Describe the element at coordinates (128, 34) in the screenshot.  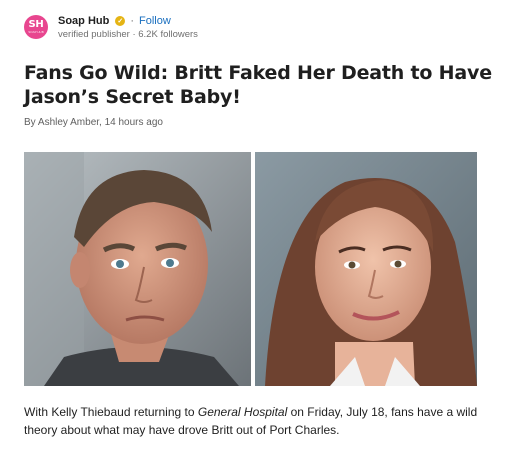
I see `publisher-subtitle: verified publisher · 6.2K followers` at that location.